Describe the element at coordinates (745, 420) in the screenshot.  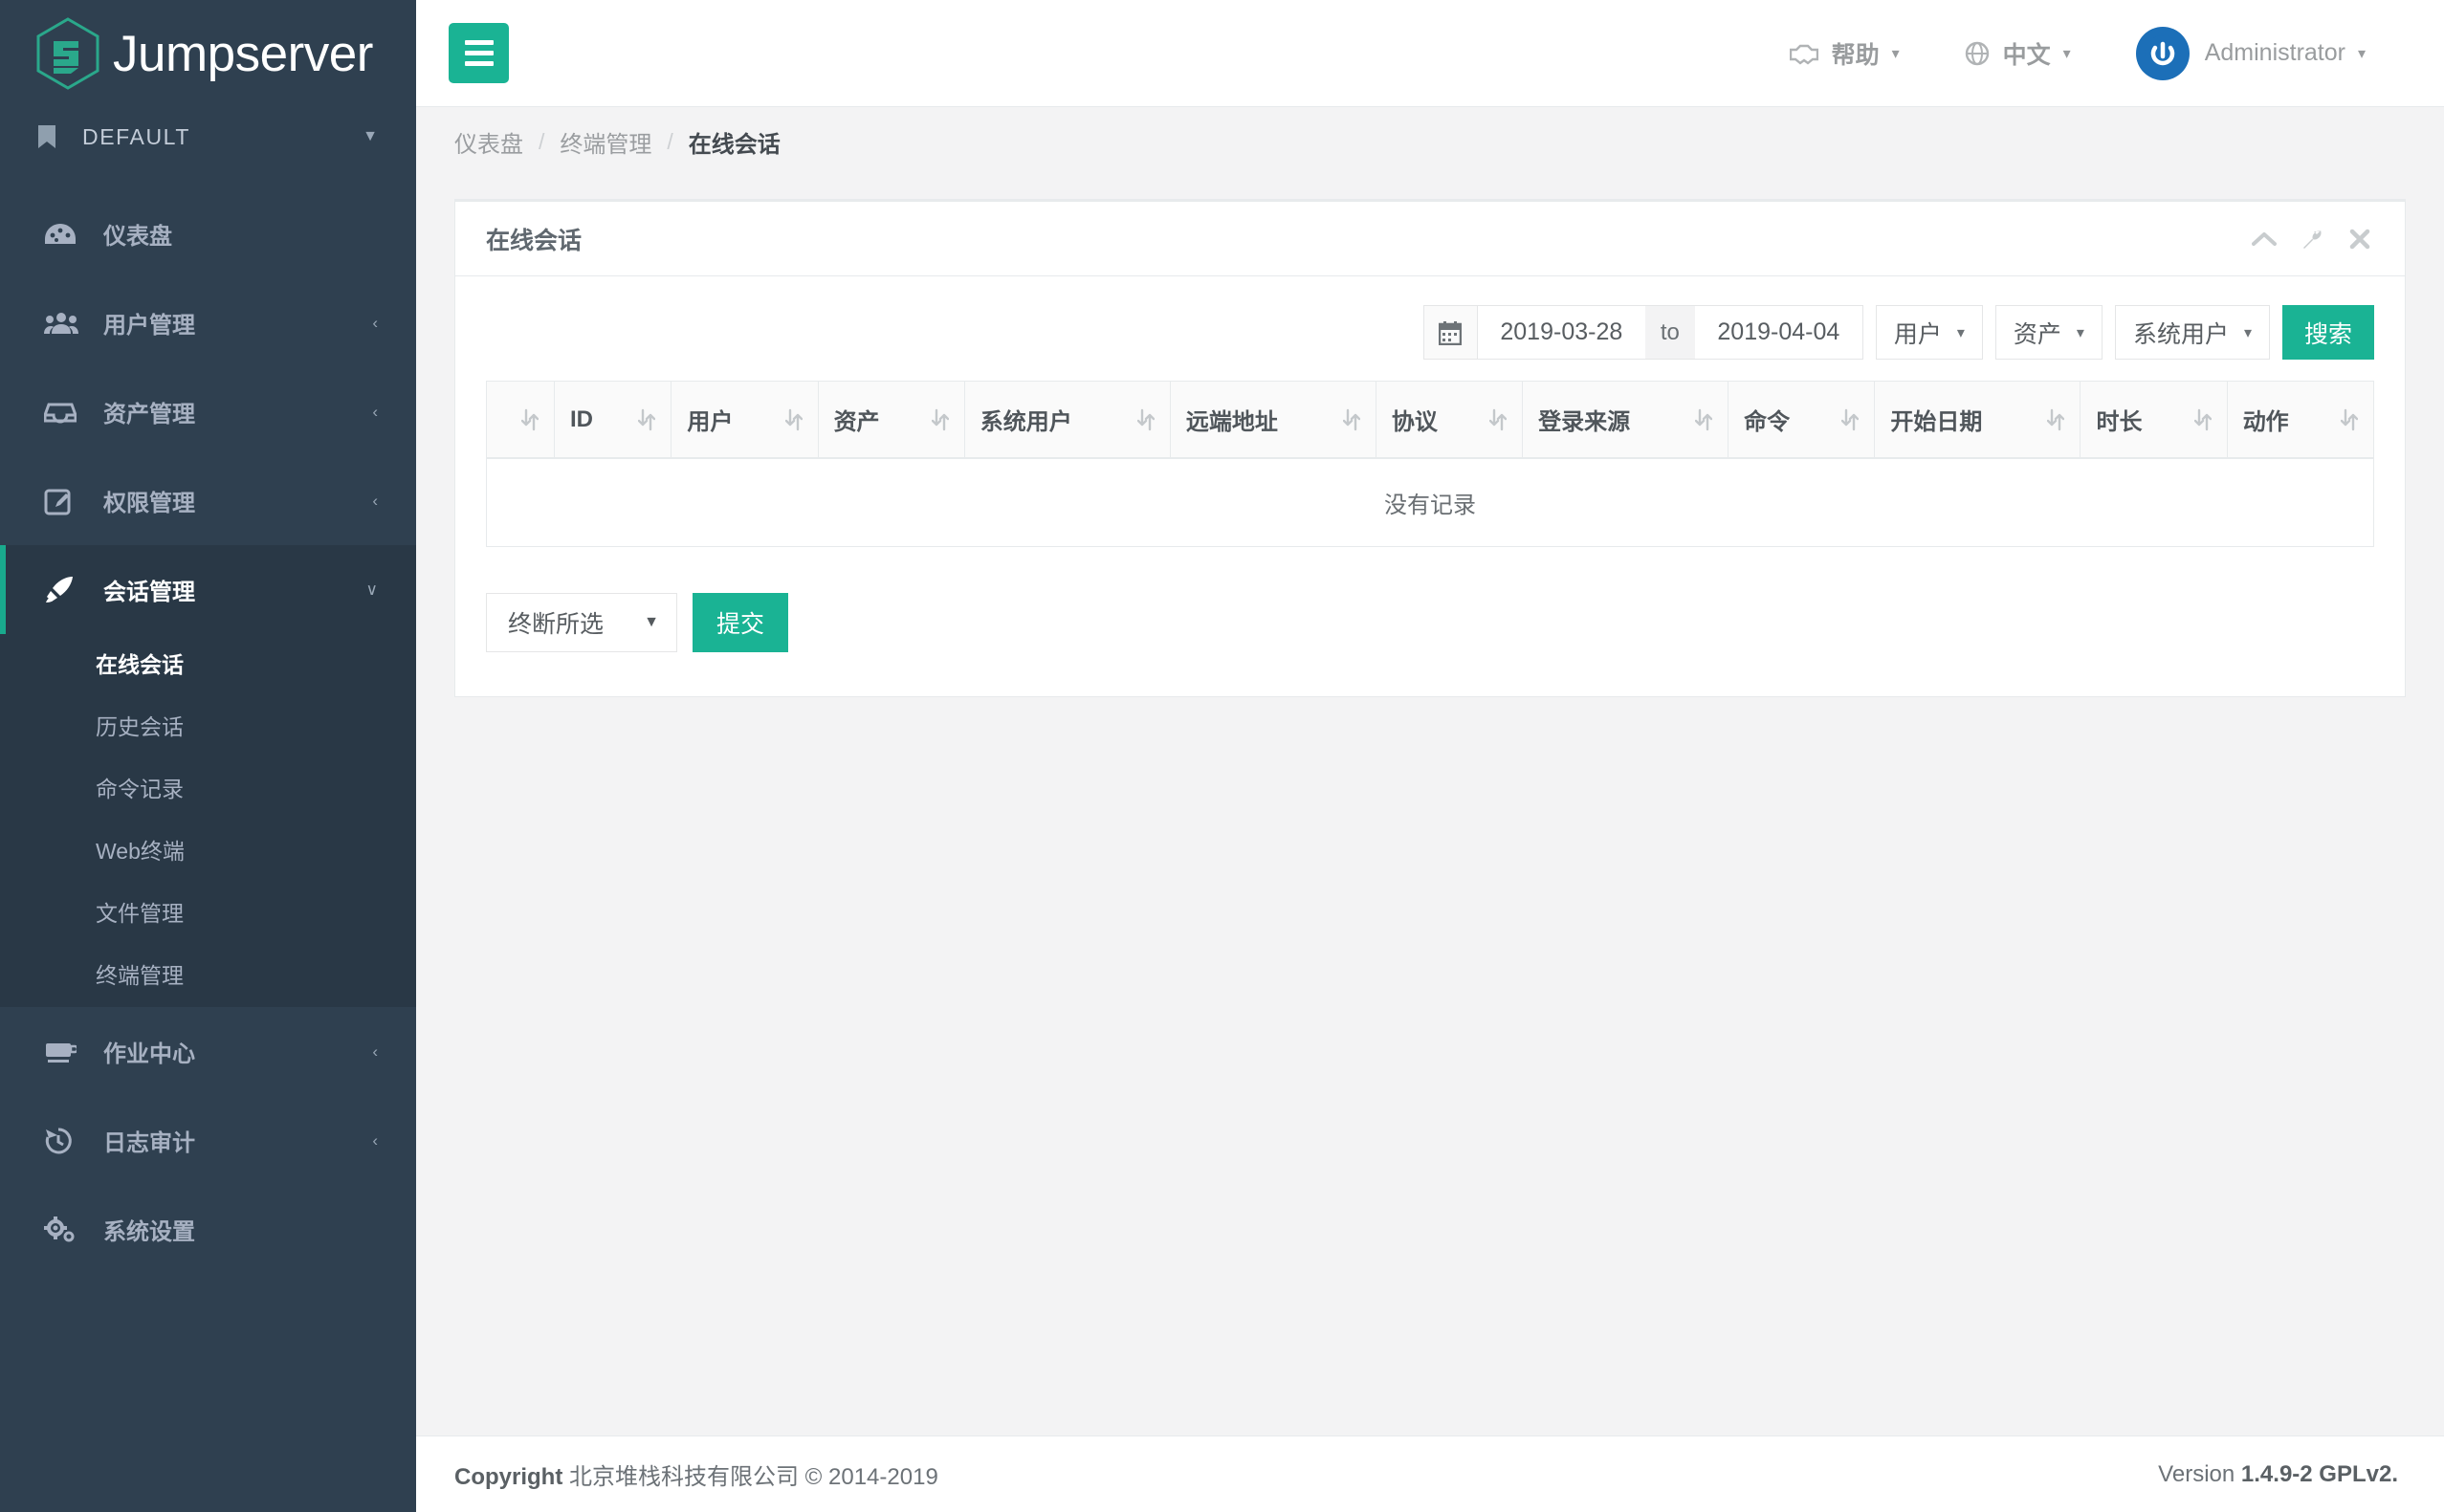
I see `table-header-user: 用户` at that location.